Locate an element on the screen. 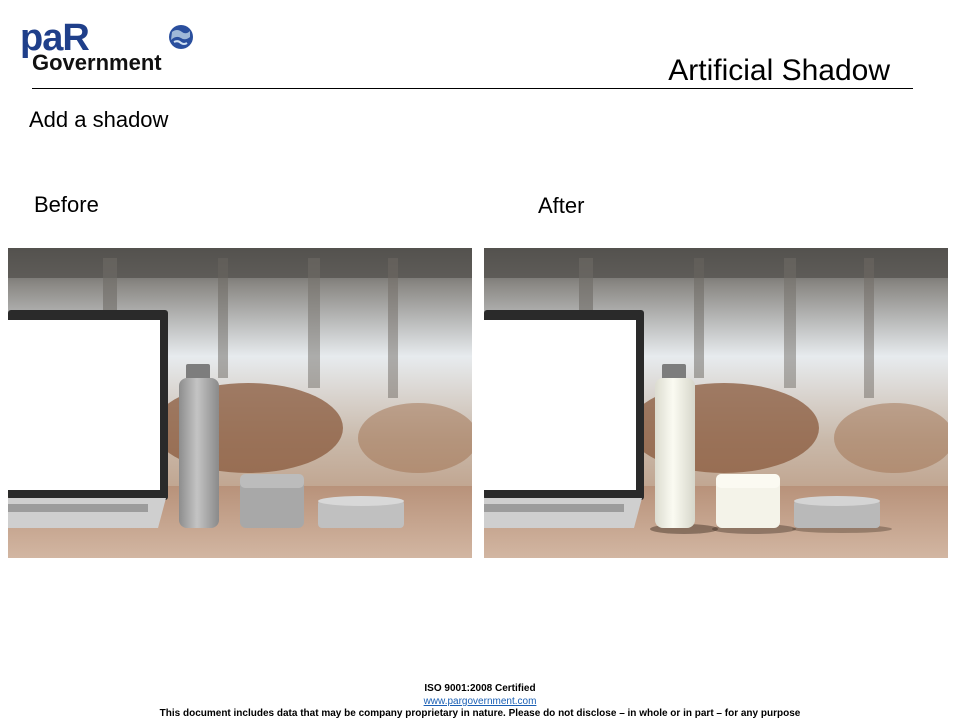 The width and height of the screenshot is (960, 720). par-government-logo: paR Government is located at coordinates (110, 46).